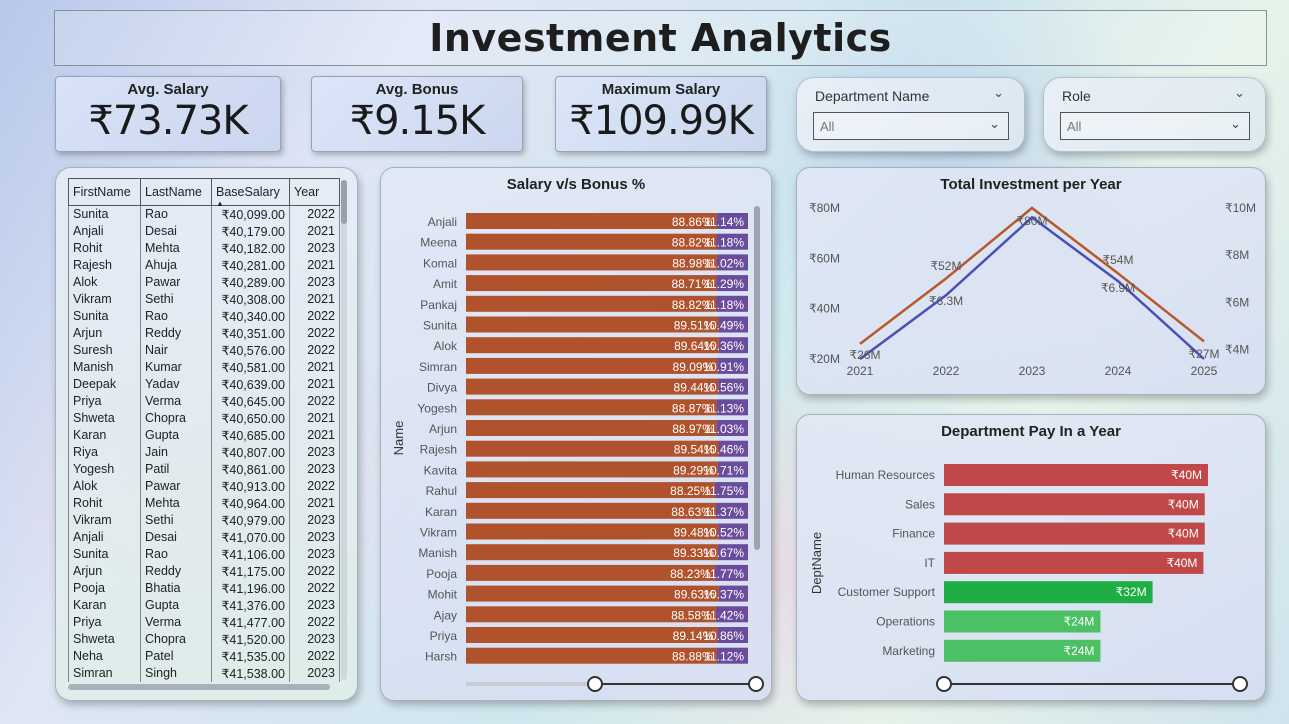 The height and width of the screenshot is (724, 1289). I want to click on cell-lastname: Verma, so click(176, 401).